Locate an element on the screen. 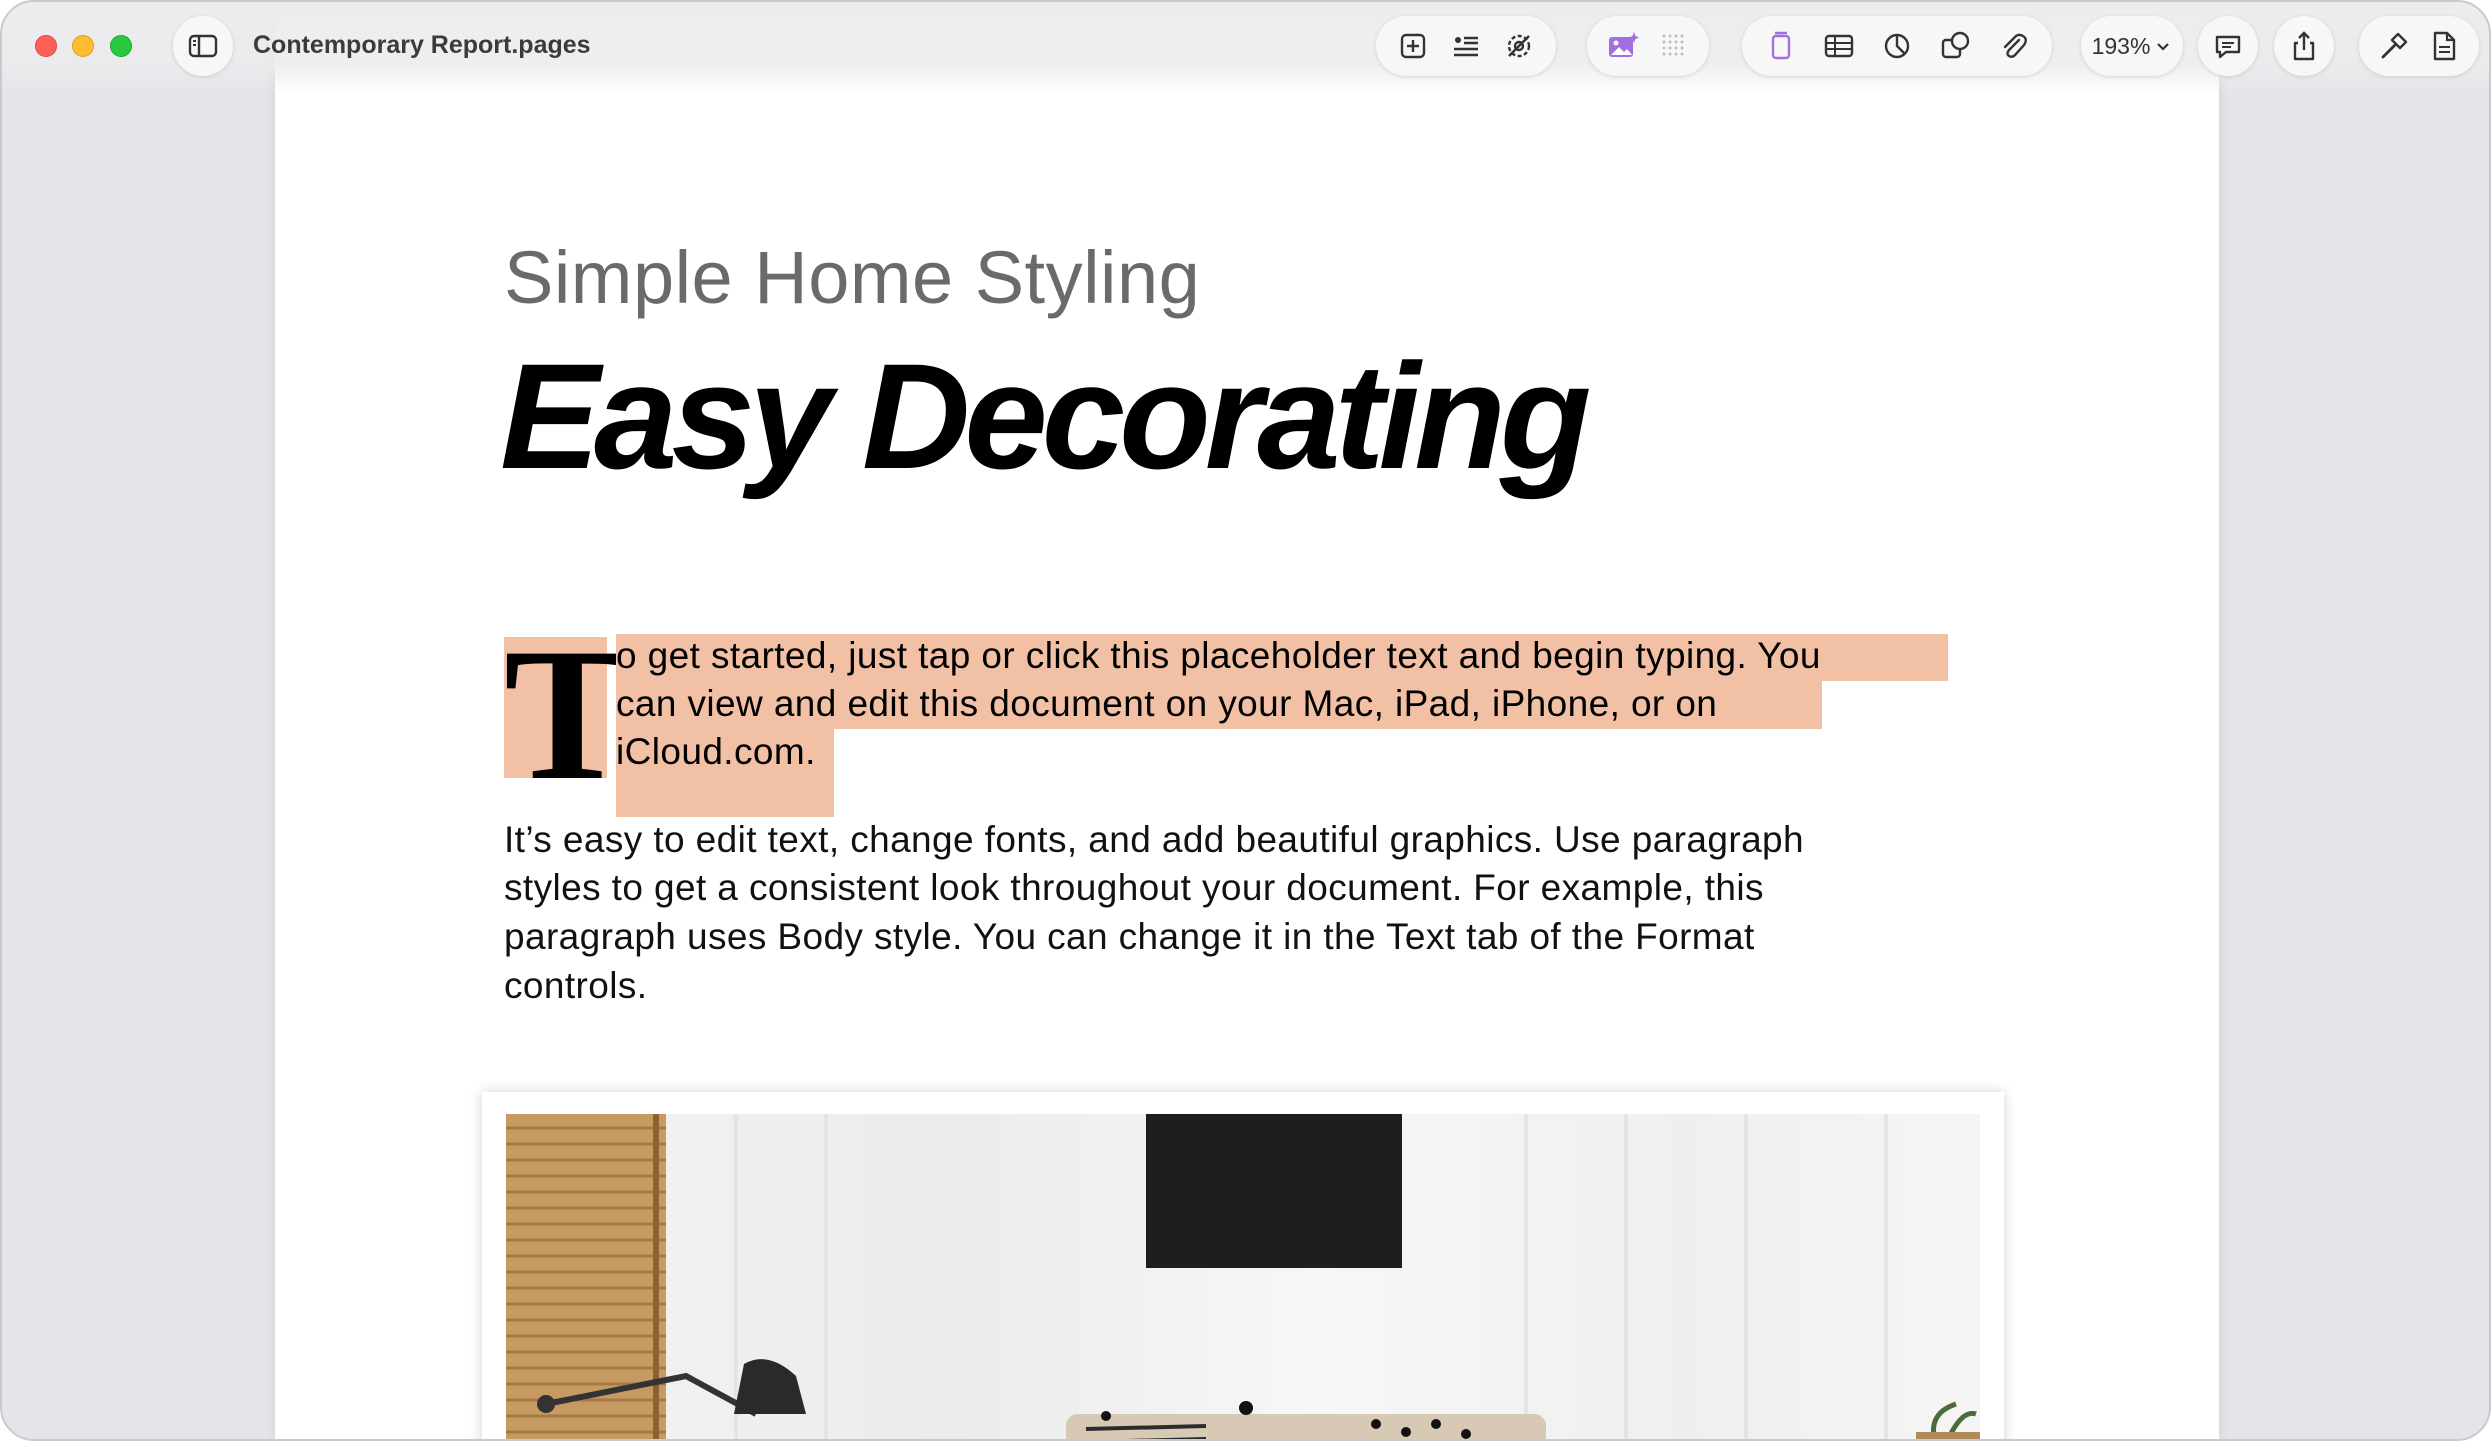 The width and height of the screenshot is (2491, 1441). toolbar-group-objects is located at coordinates (1897, 46).